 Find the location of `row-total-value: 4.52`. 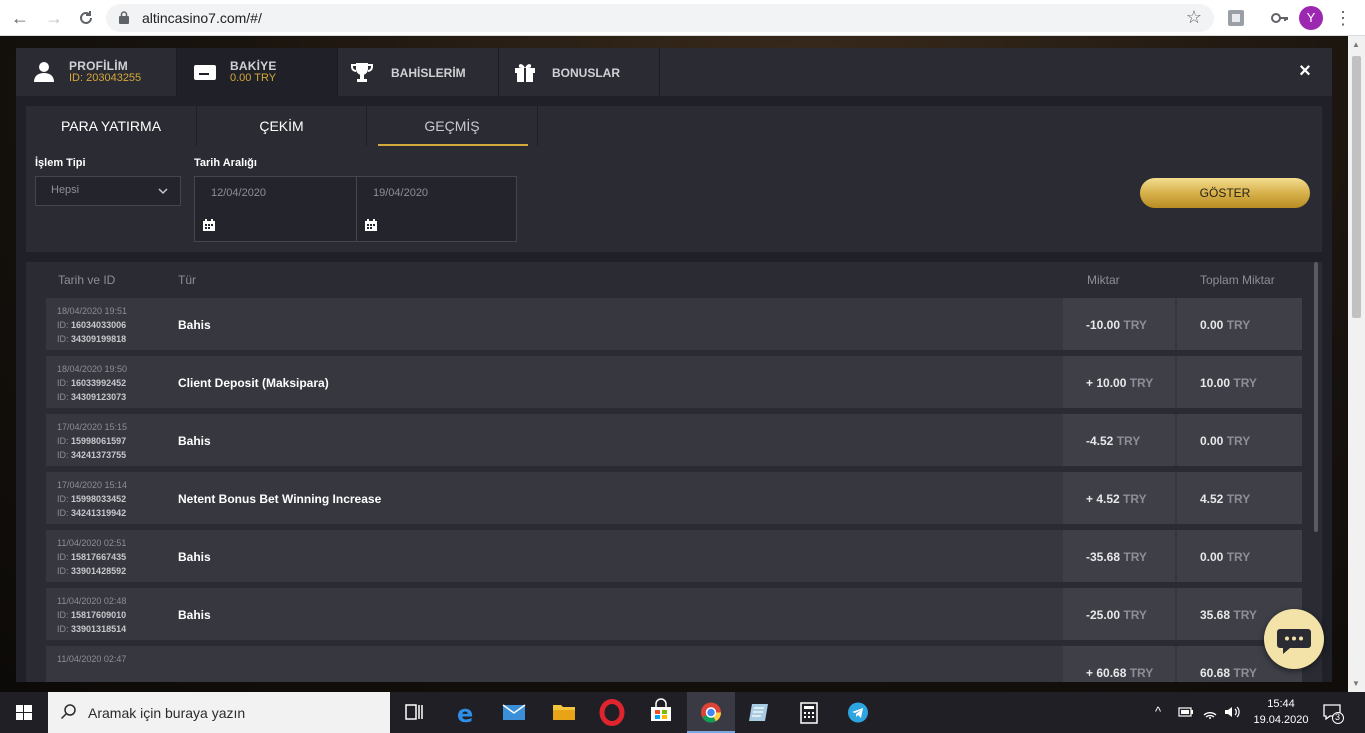

row-total-value: 4.52 is located at coordinates (1212, 499).